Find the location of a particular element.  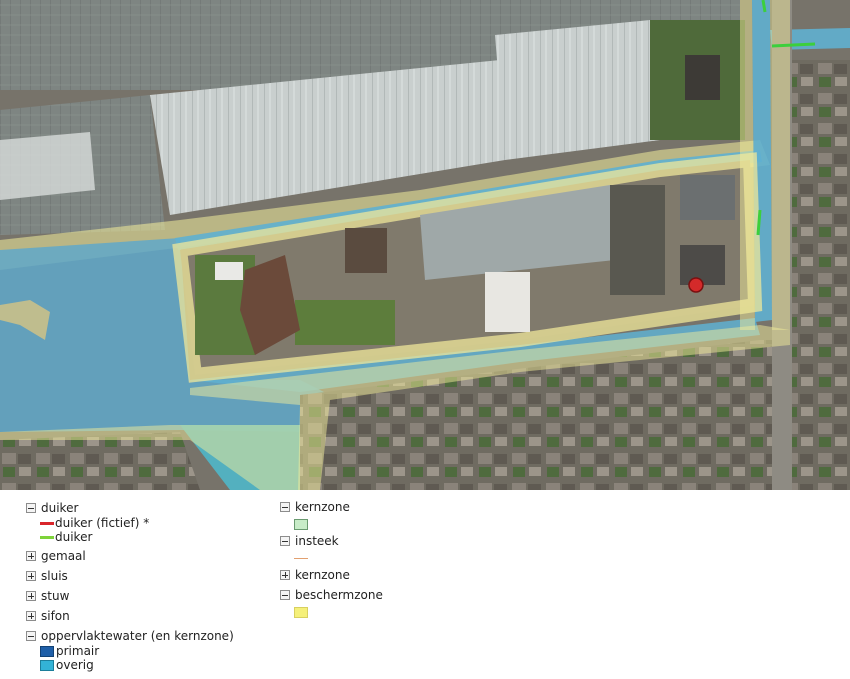

legend-group-duiker: duiker duiker (fictief) * duiker is located at coordinates (87, 522).